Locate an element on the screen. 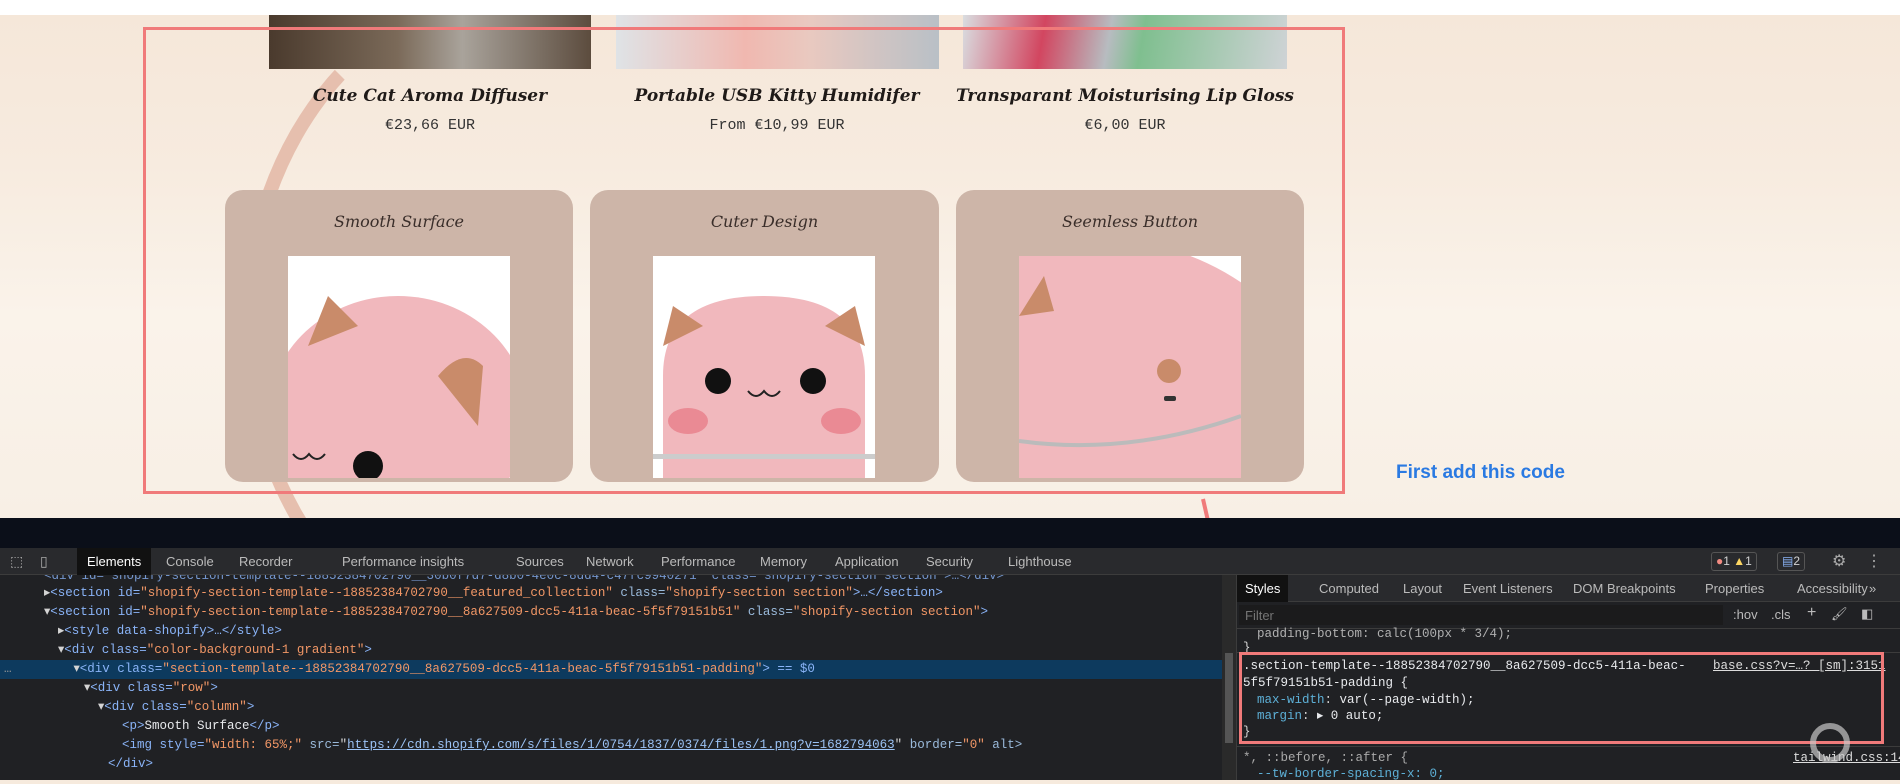 Image resolution: width=1900 pixels, height=784 pixels. attr-value: "0" is located at coordinates (973, 745).